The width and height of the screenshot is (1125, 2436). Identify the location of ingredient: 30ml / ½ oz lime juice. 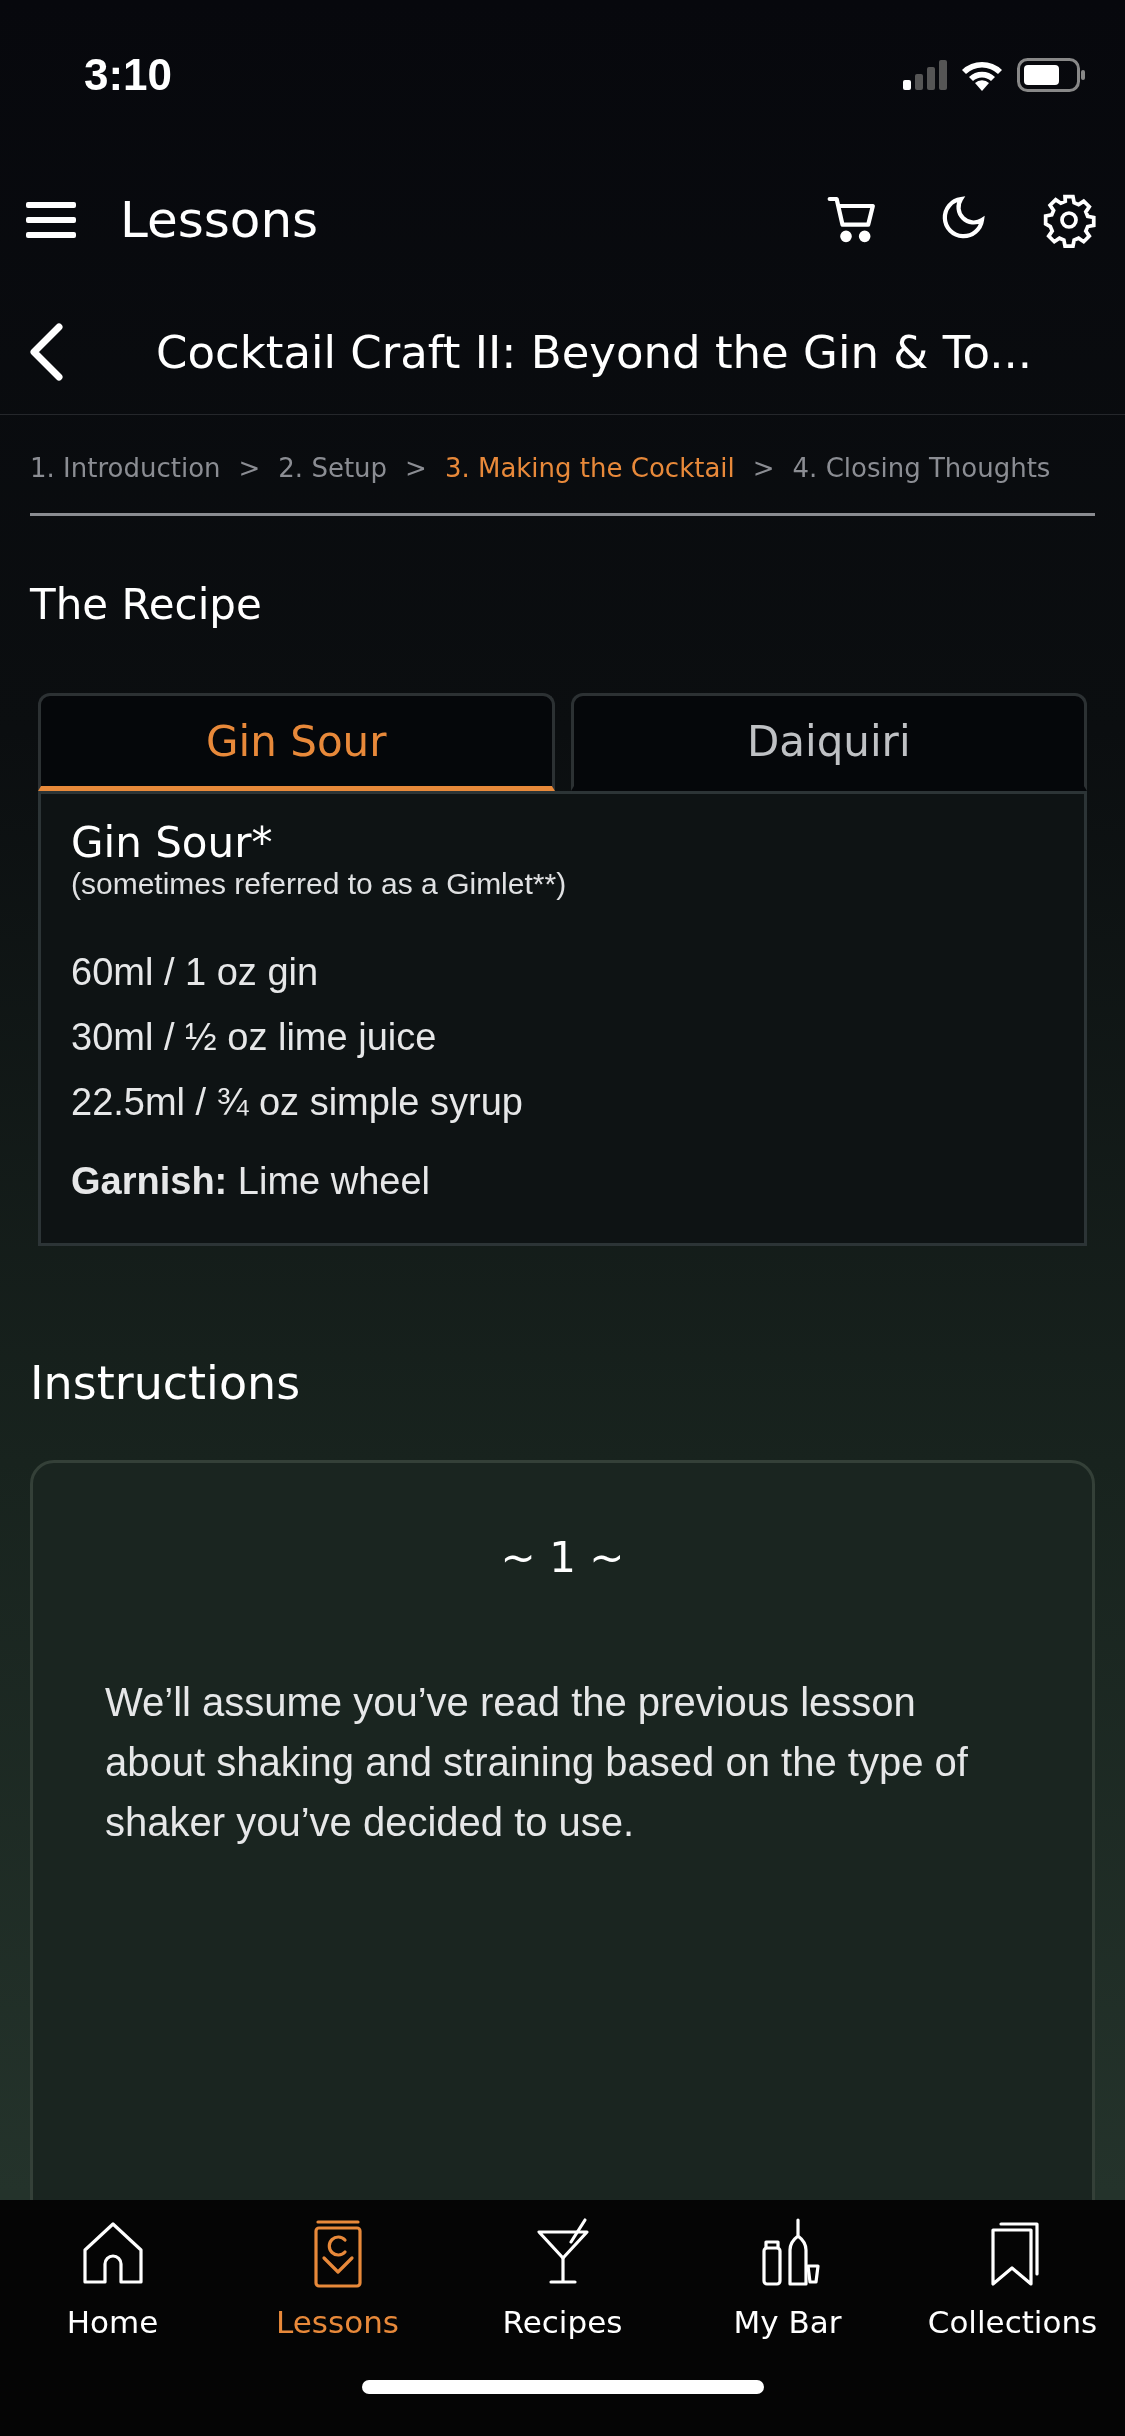
(254, 1037).